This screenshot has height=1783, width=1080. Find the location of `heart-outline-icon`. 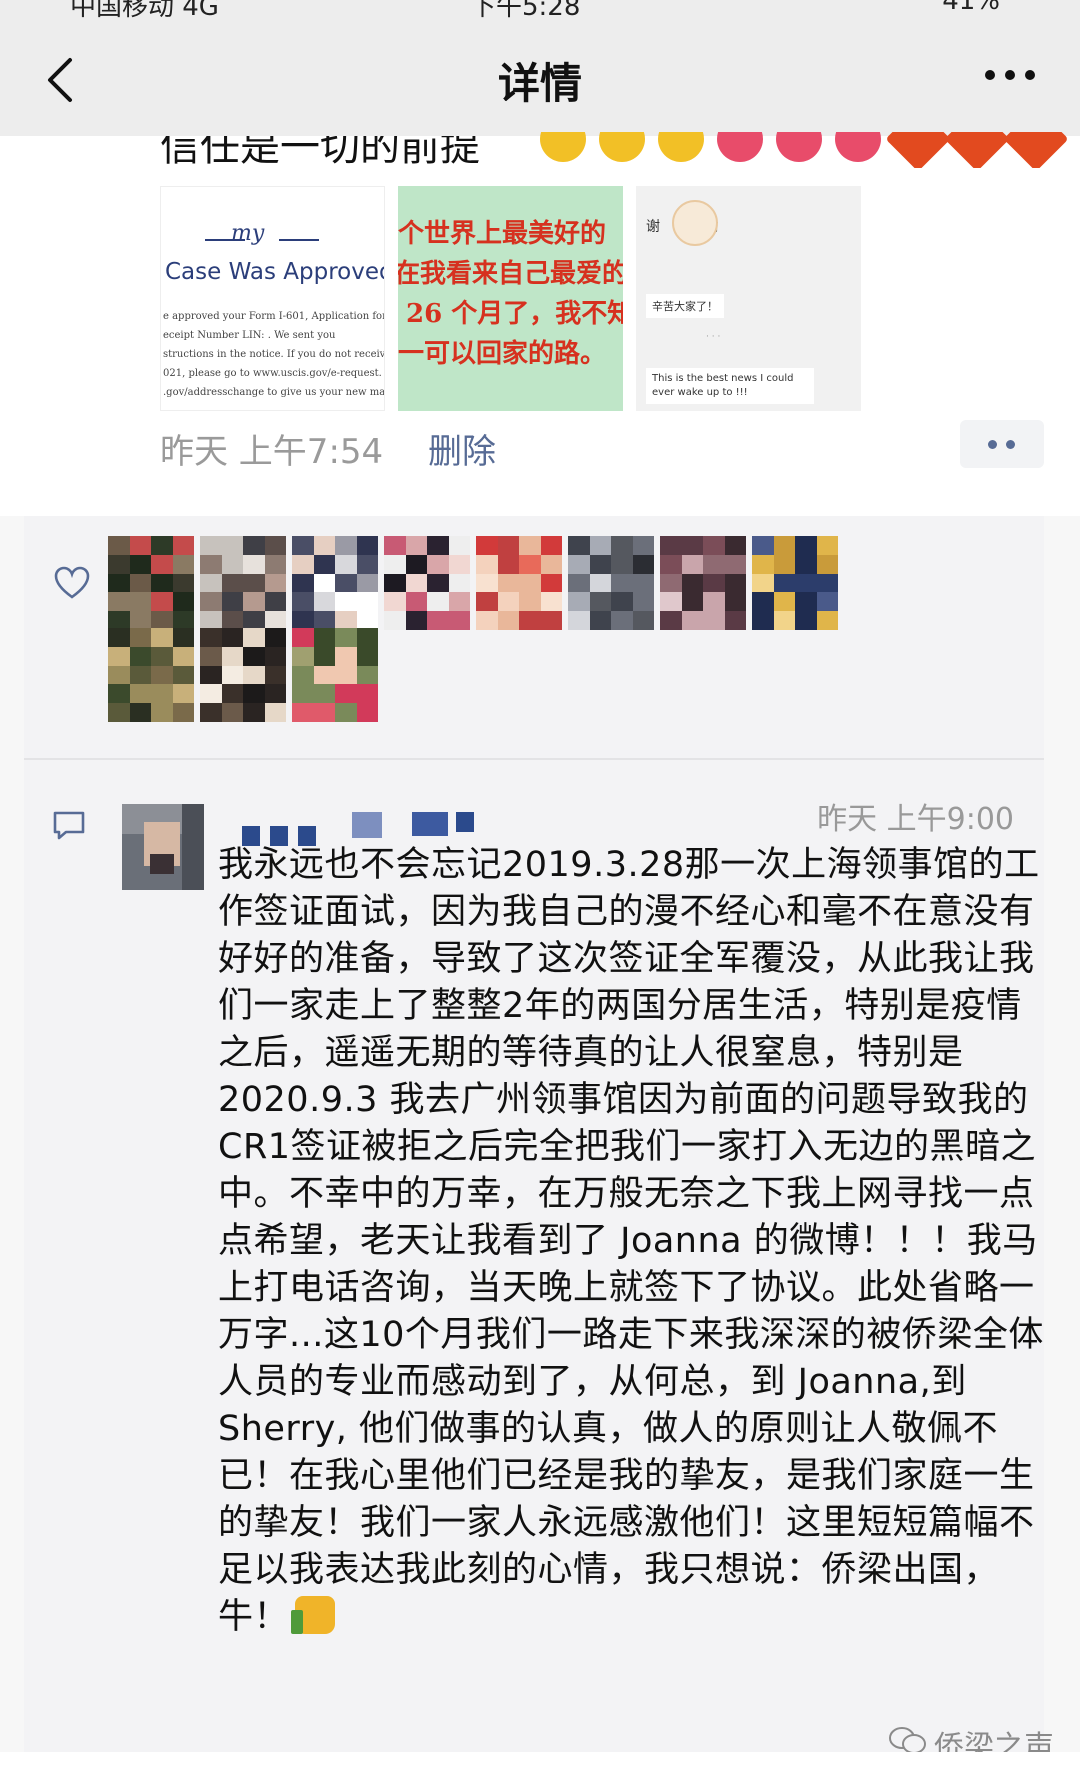

heart-outline-icon is located at coordinates (72, 582).